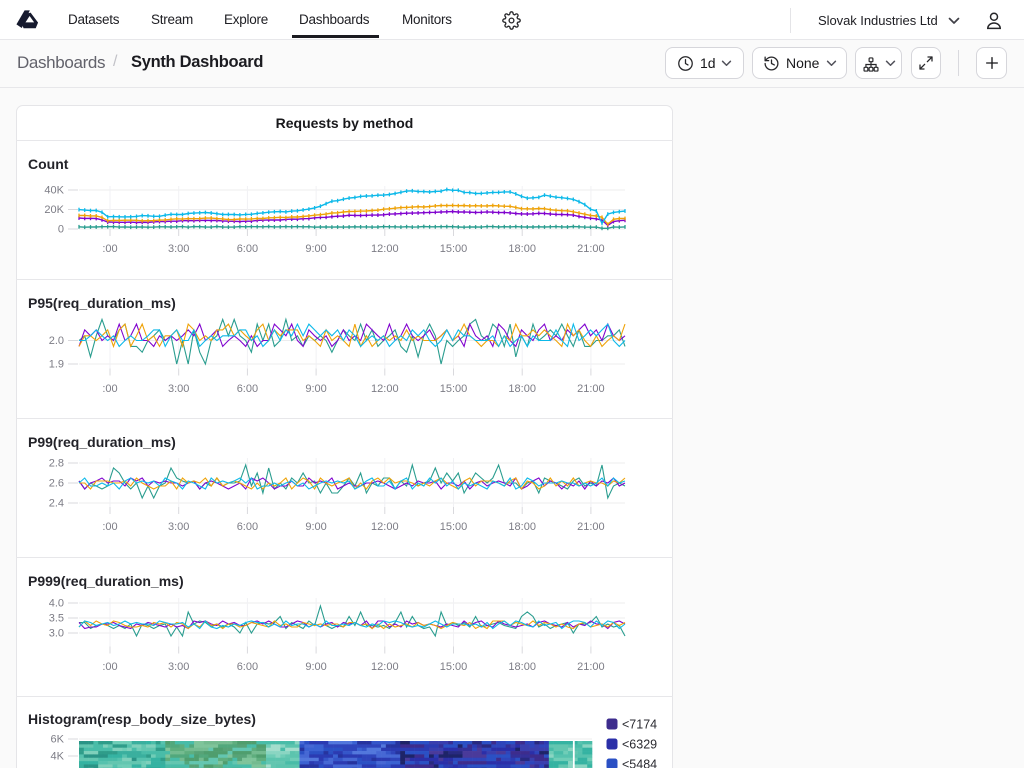 The width and height of the screenshot is (1024, 768). I want to click on svg-text: <7174, so click(639, 725).